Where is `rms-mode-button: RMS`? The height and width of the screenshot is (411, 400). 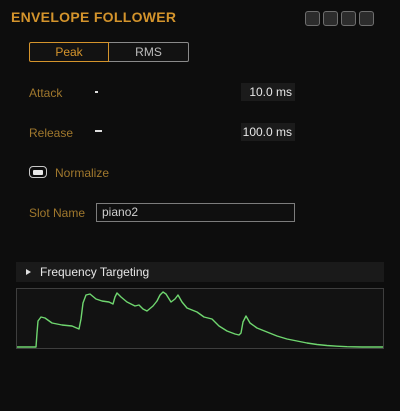
rms-mode-button: RMS is located at coordinates (149, 52).